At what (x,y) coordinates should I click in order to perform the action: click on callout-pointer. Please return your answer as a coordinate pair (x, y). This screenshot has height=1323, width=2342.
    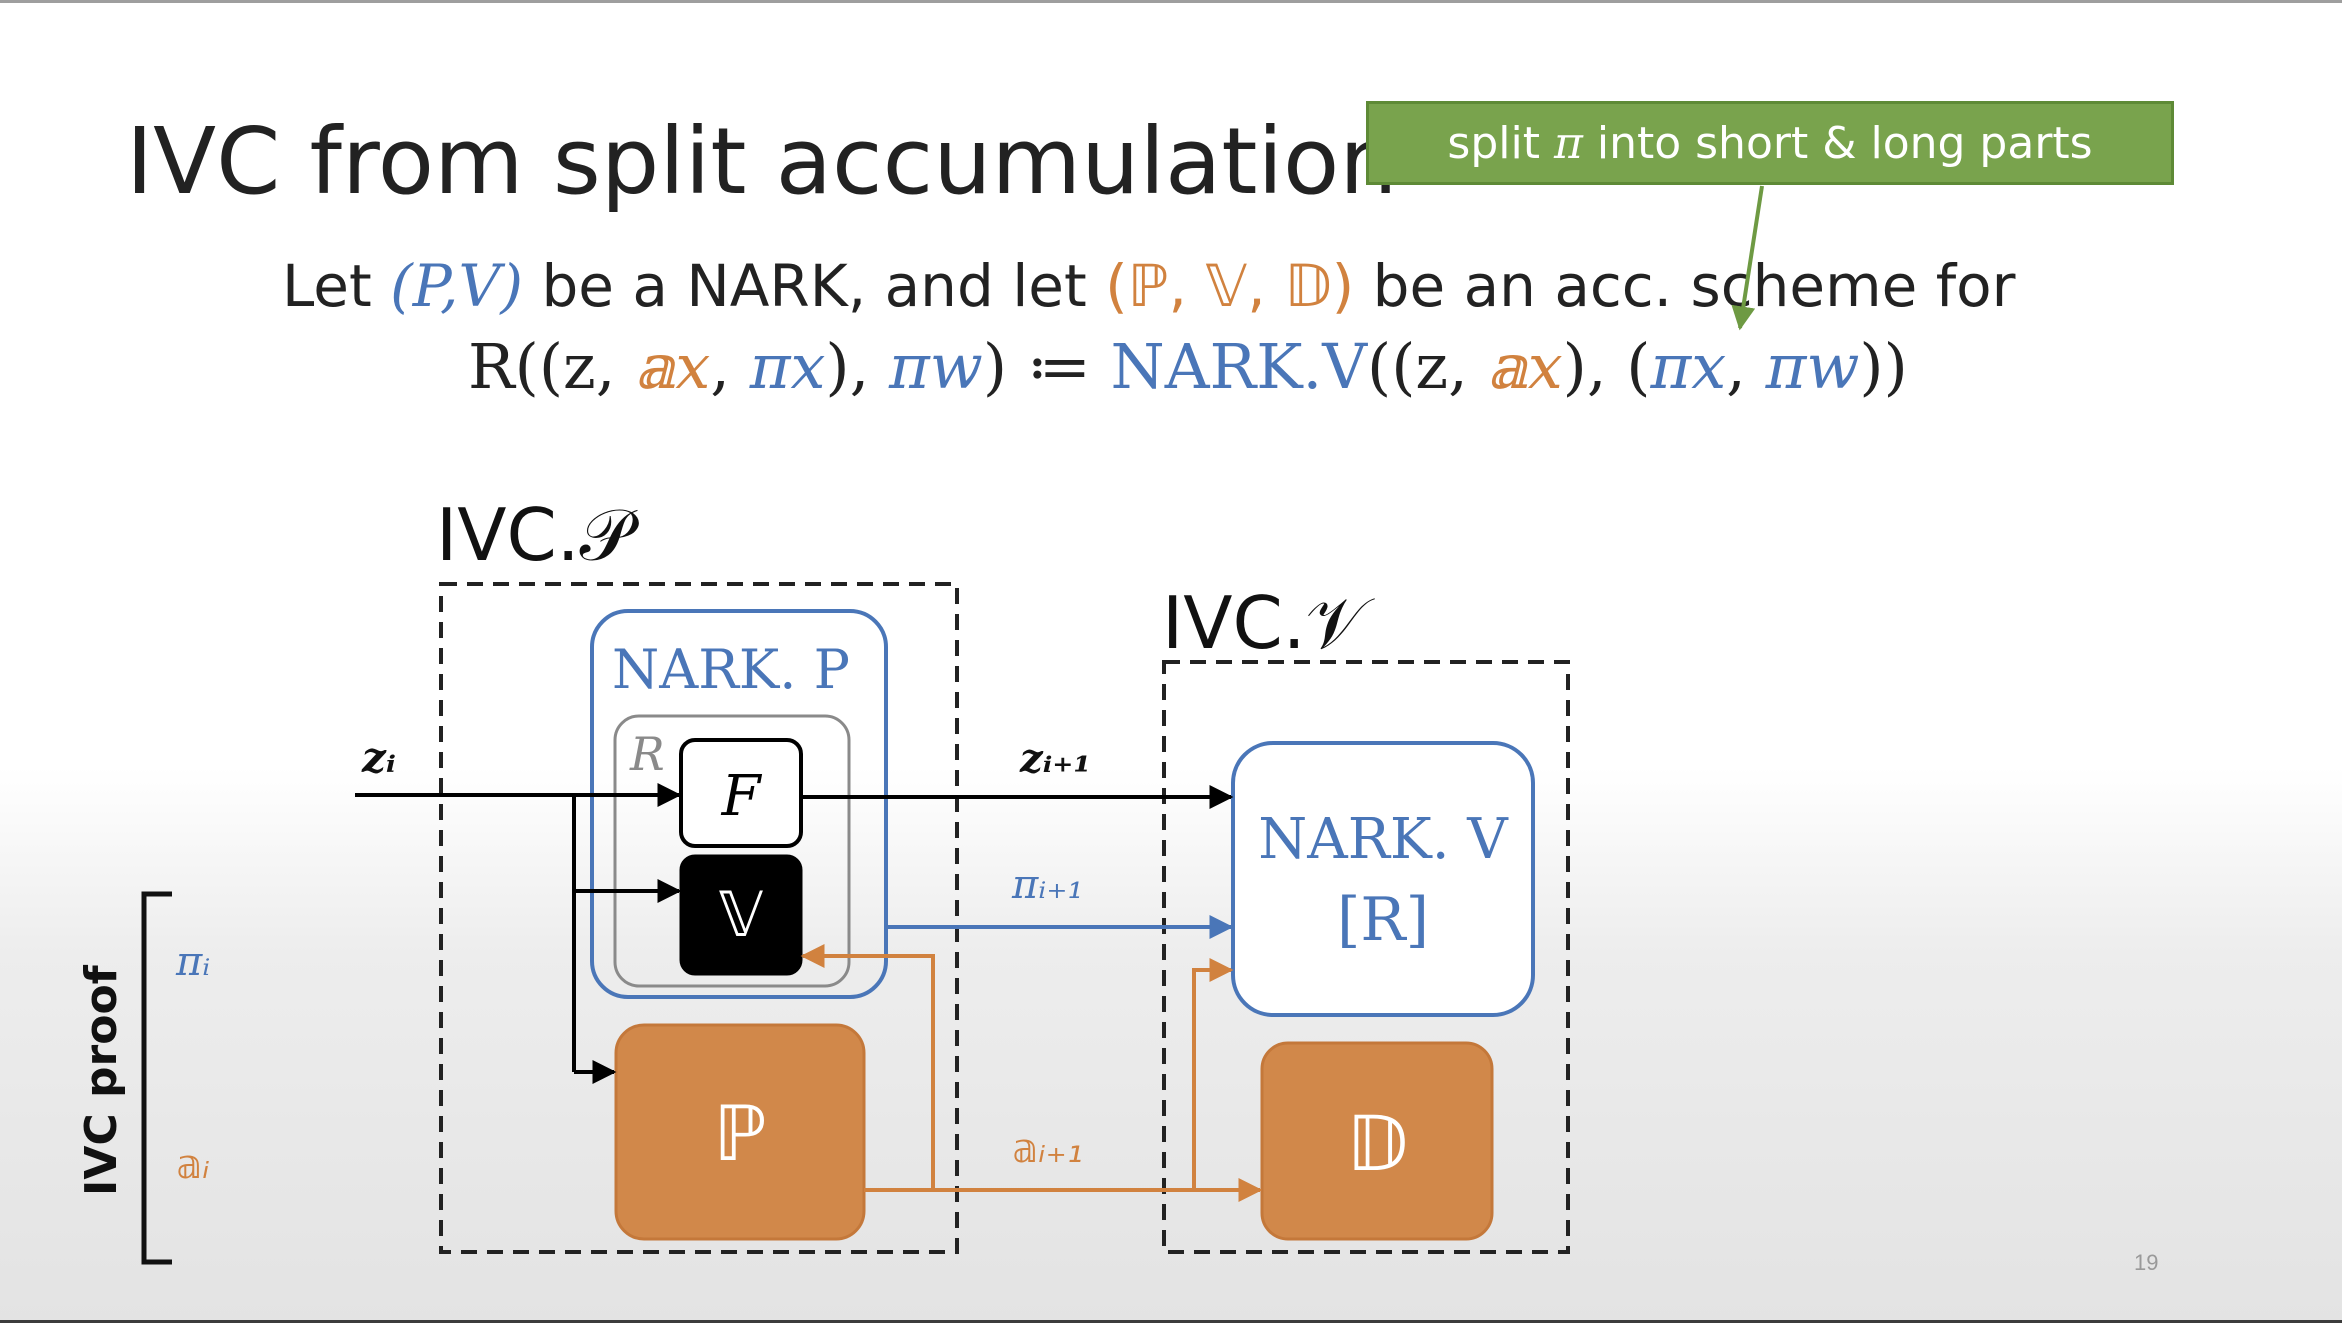
    Looking at the image, I should click on (1747, 258).